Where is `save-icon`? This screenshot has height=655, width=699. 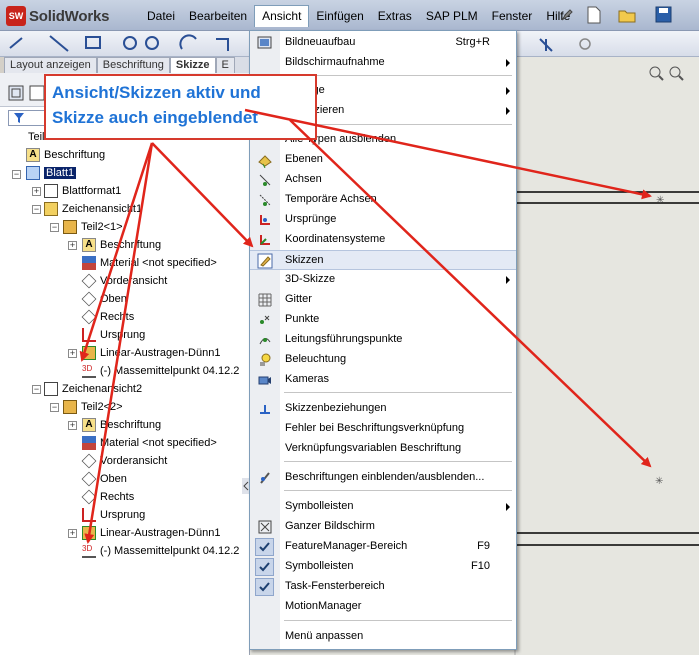 save-icon is located at coordinates (664, 15).